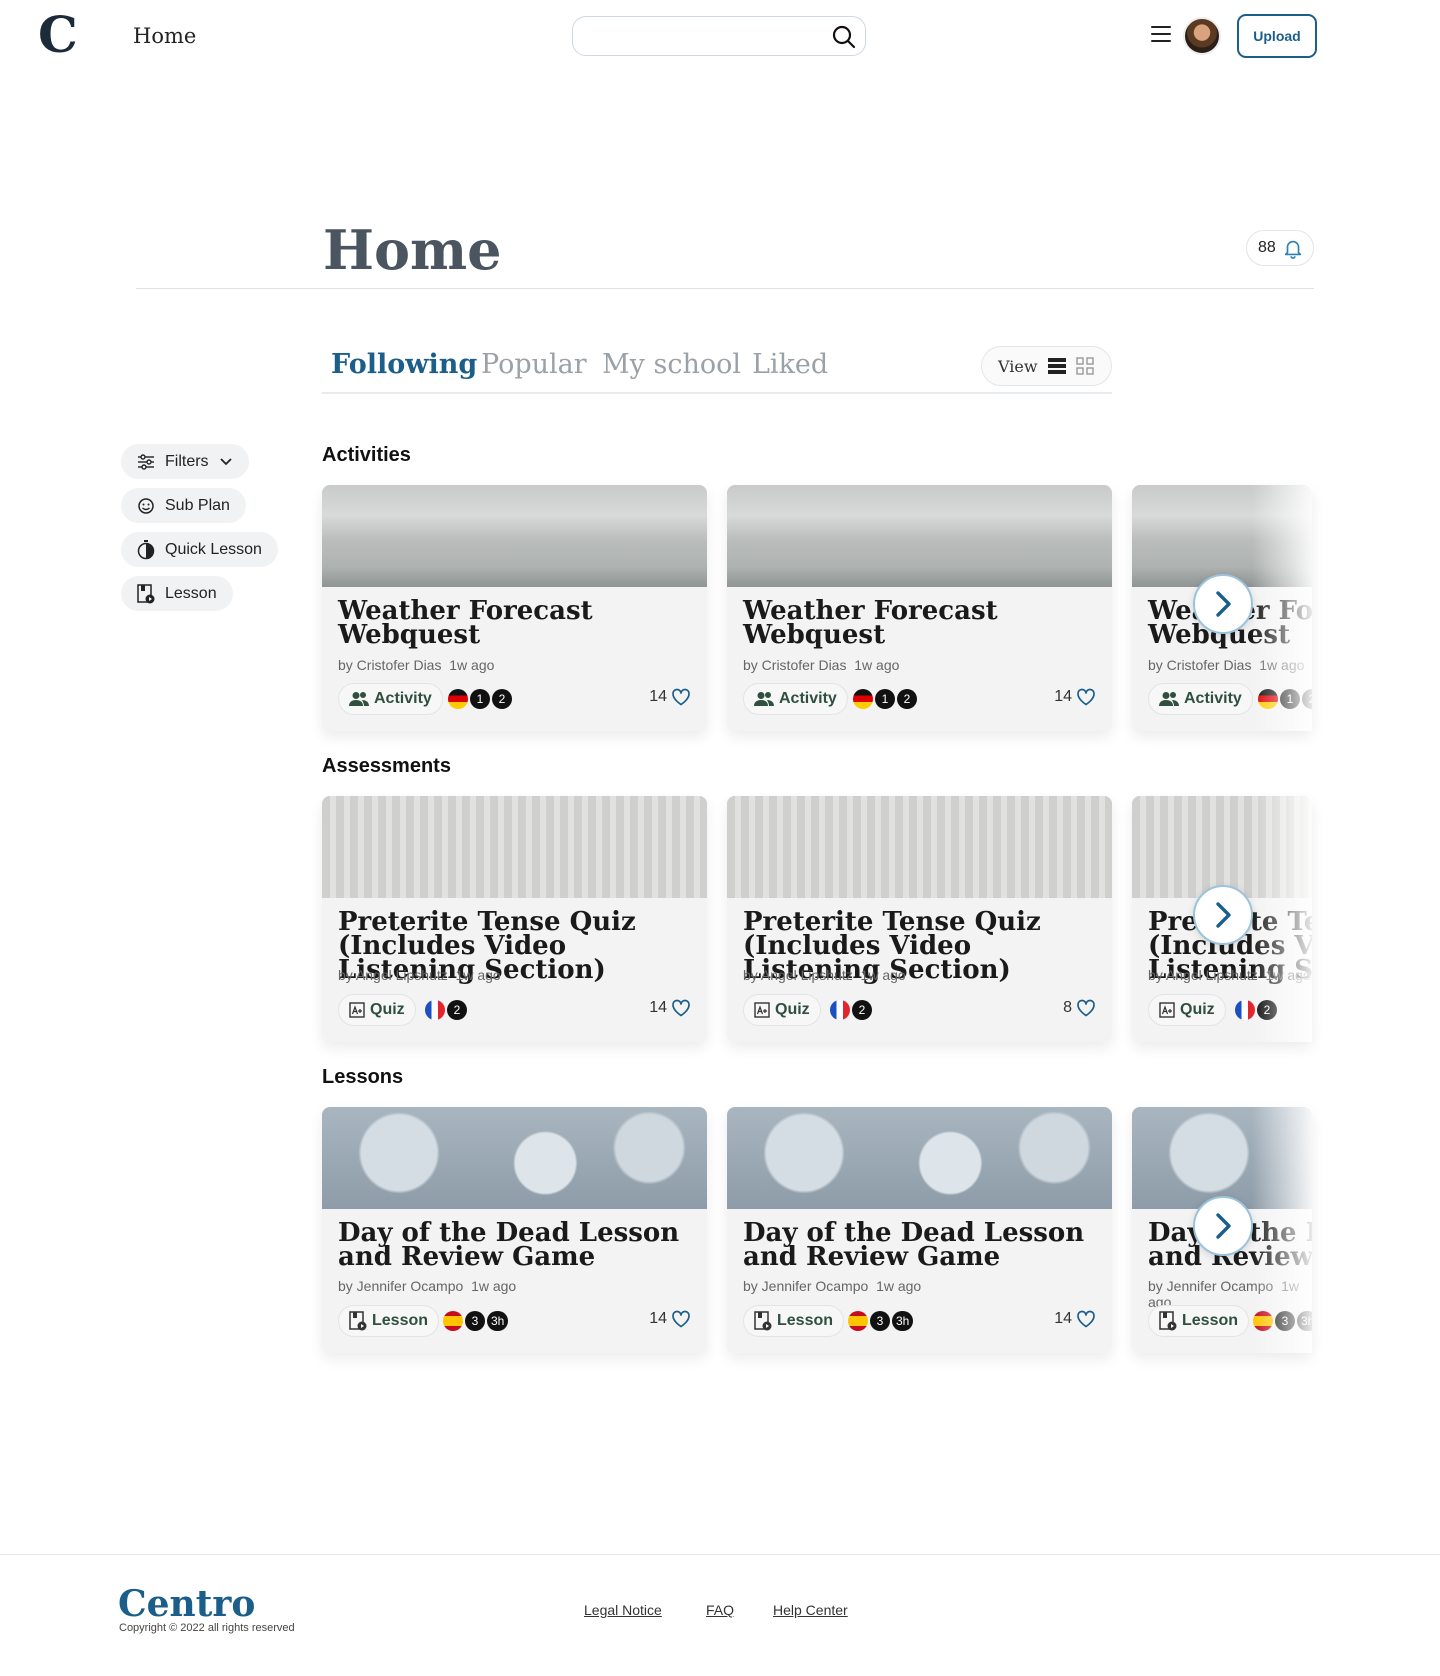 This screenshot has height=1676, width=1440. I want to click on section-title: Activities, so click(366, 455).